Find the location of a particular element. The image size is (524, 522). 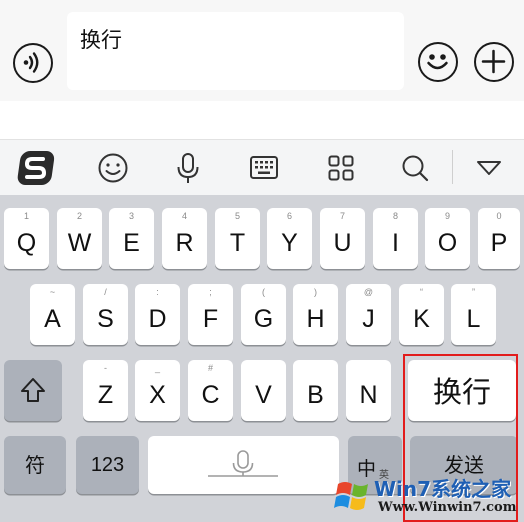

key-o: 9O is located at coordinates (447, 238).